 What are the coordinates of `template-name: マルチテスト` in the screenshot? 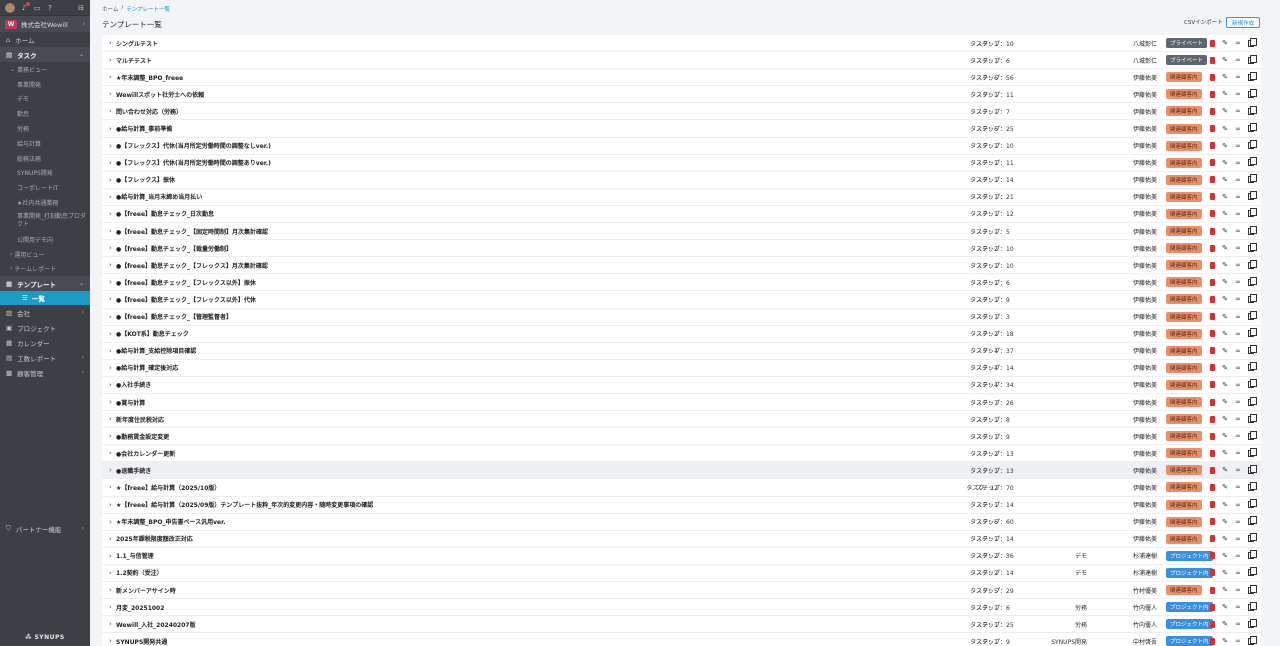 It's located at (134, 60).